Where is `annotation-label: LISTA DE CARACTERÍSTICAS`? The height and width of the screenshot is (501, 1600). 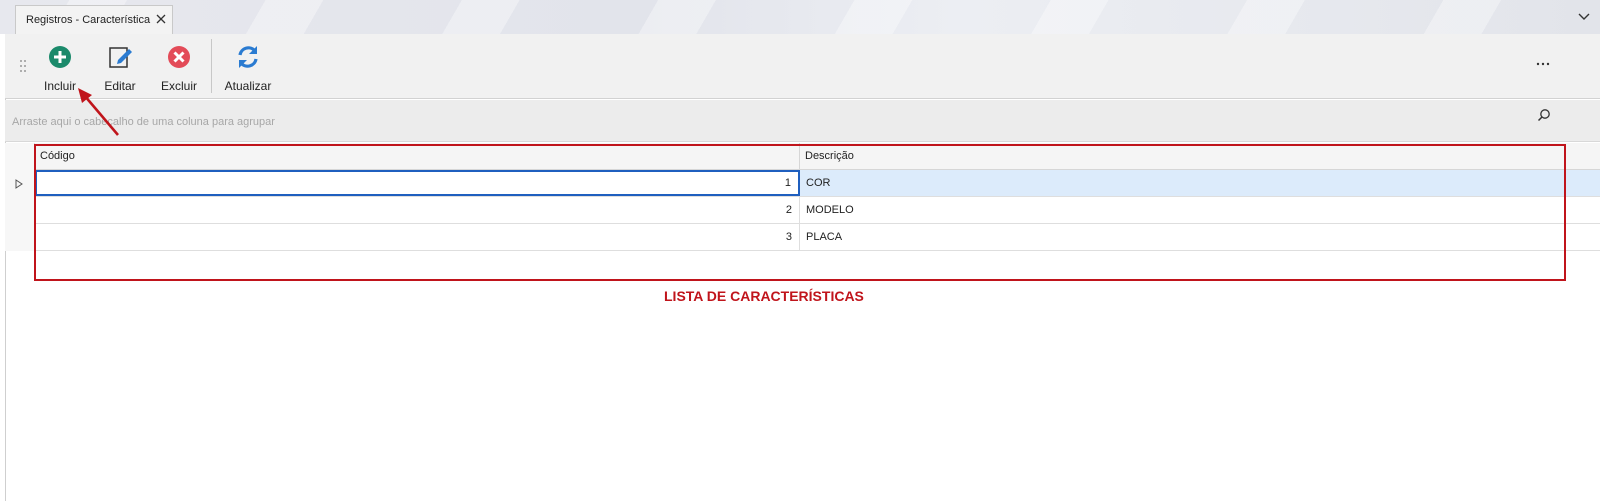 annotation-label: LISTA DE CARACTERÍSTICAS is located at coordinates (764, 296).